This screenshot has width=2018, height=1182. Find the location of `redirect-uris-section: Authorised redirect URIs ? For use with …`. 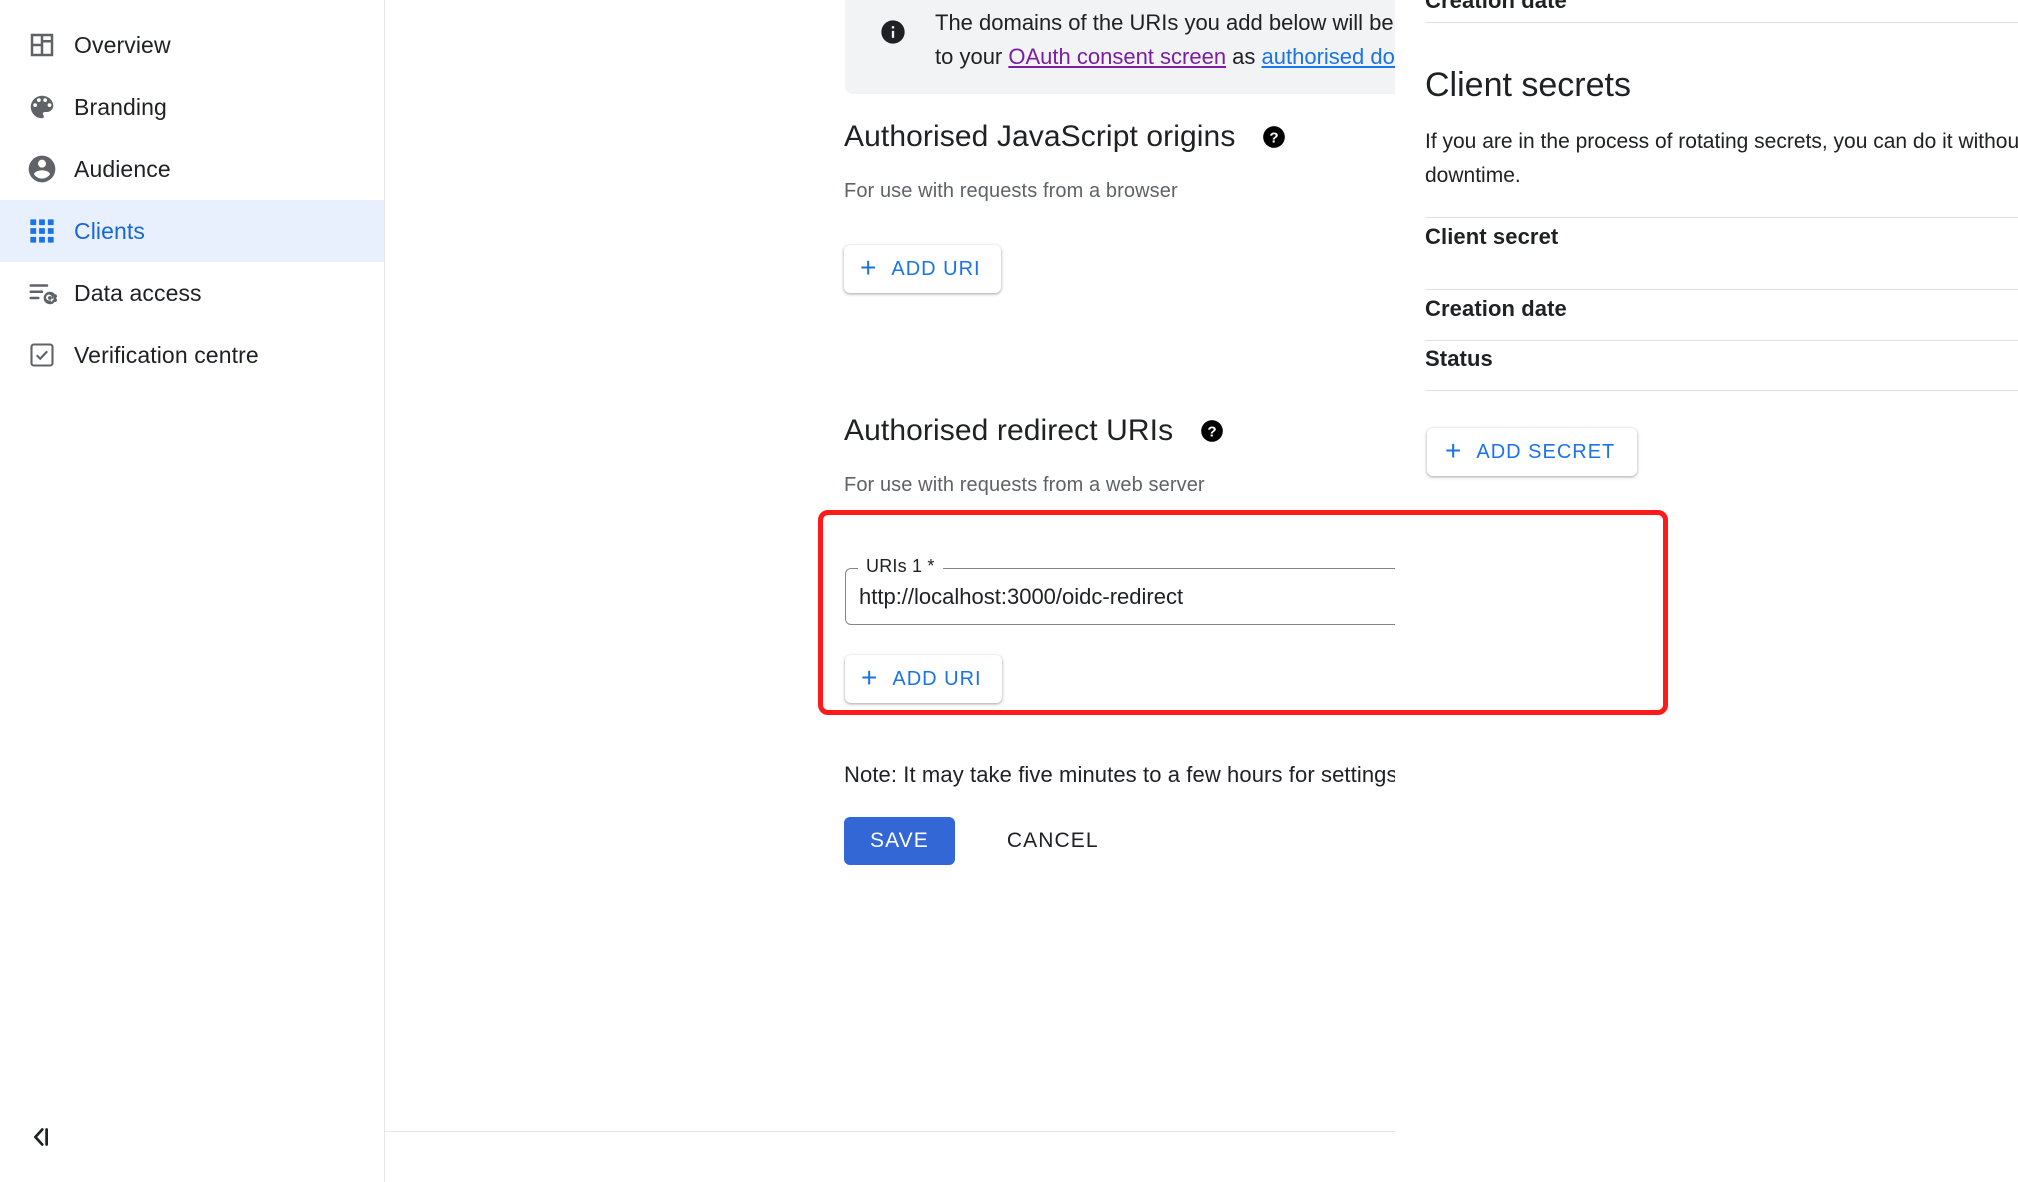

redirect-uris-section: Authorised redirect URIs ? For use with … is located at coordinates (1034, 455).